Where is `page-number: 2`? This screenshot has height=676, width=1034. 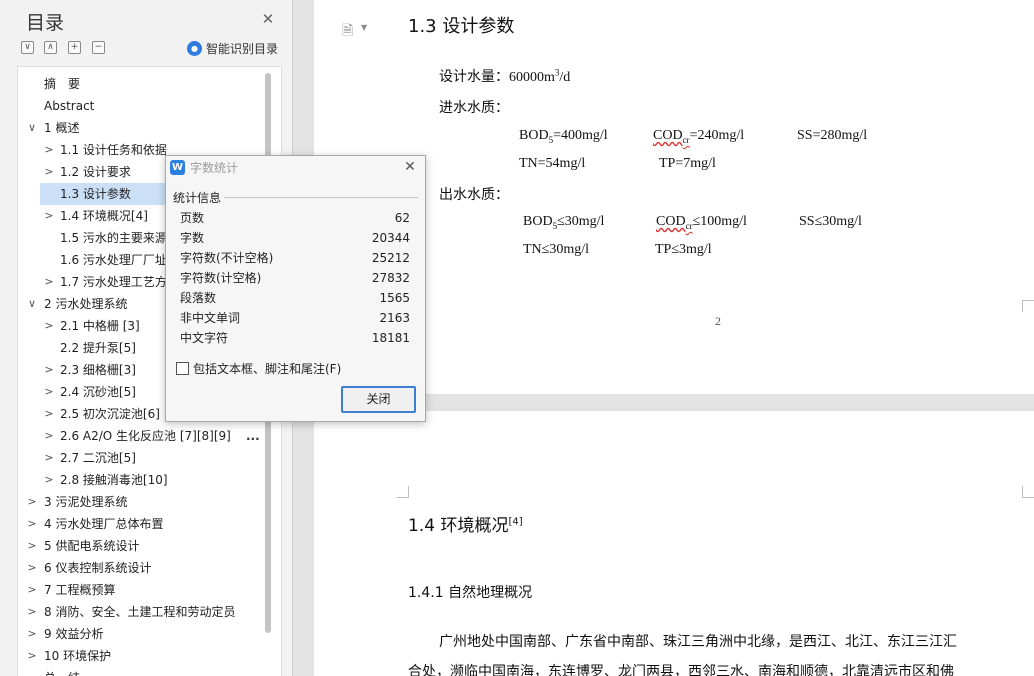
page-number: 2 is located at coordinates (718, 321).